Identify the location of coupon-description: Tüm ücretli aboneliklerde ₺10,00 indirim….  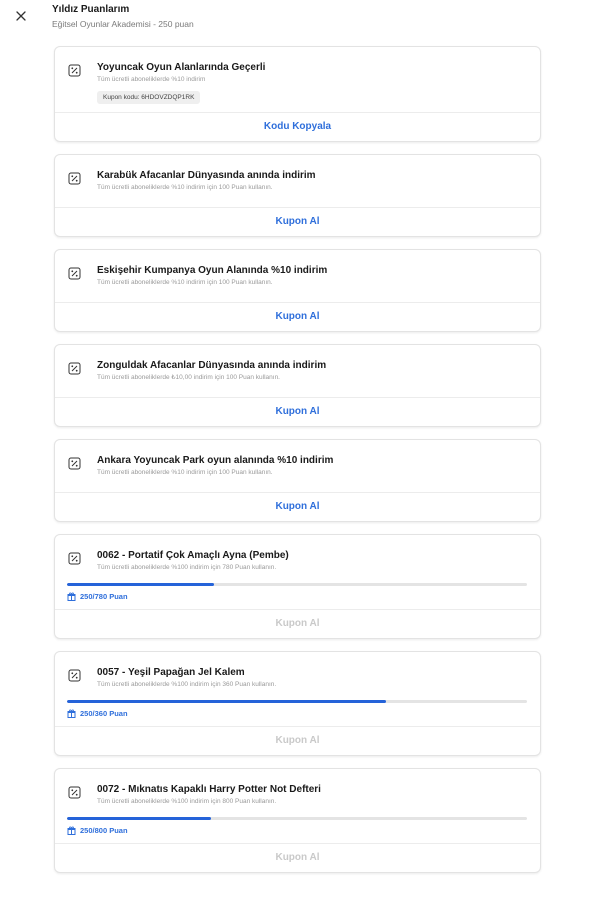
(188, 377).